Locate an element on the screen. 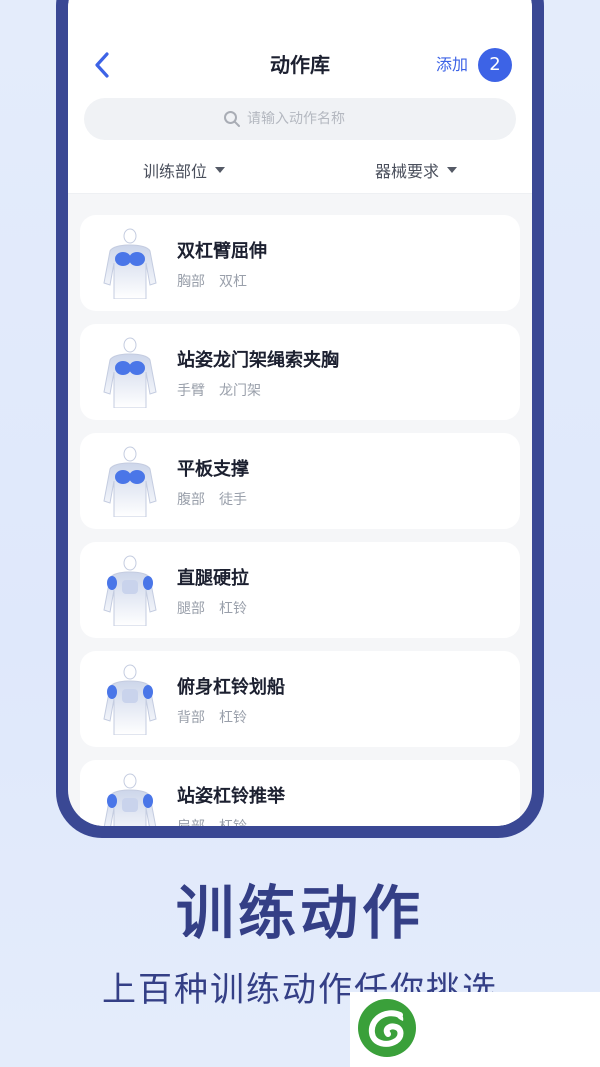 The height and width of the screenshot is (1067, 600). search-input is located at coordinates (312, 119).